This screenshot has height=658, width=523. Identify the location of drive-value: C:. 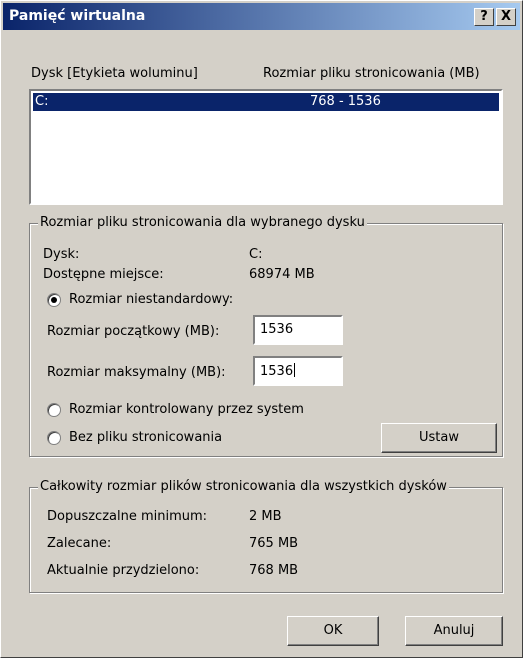
(256, 254).